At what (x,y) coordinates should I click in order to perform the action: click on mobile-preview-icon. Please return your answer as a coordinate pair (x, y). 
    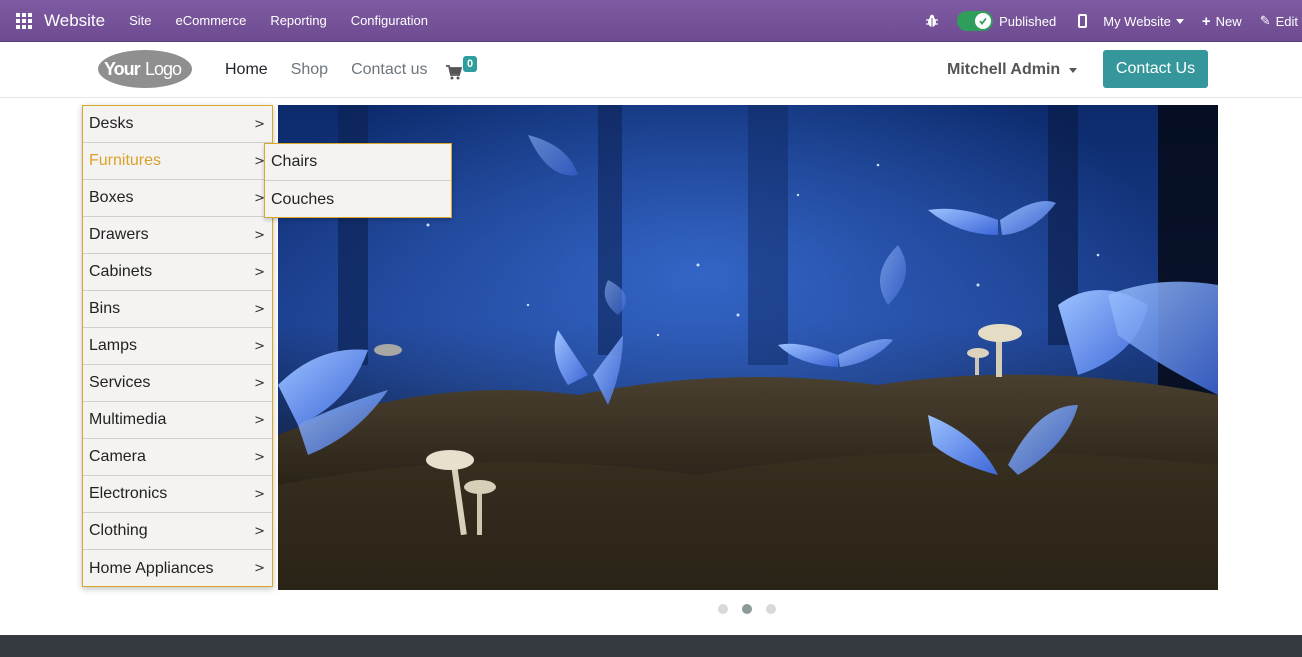
    Looking at the image, I should click on (1083, 21).